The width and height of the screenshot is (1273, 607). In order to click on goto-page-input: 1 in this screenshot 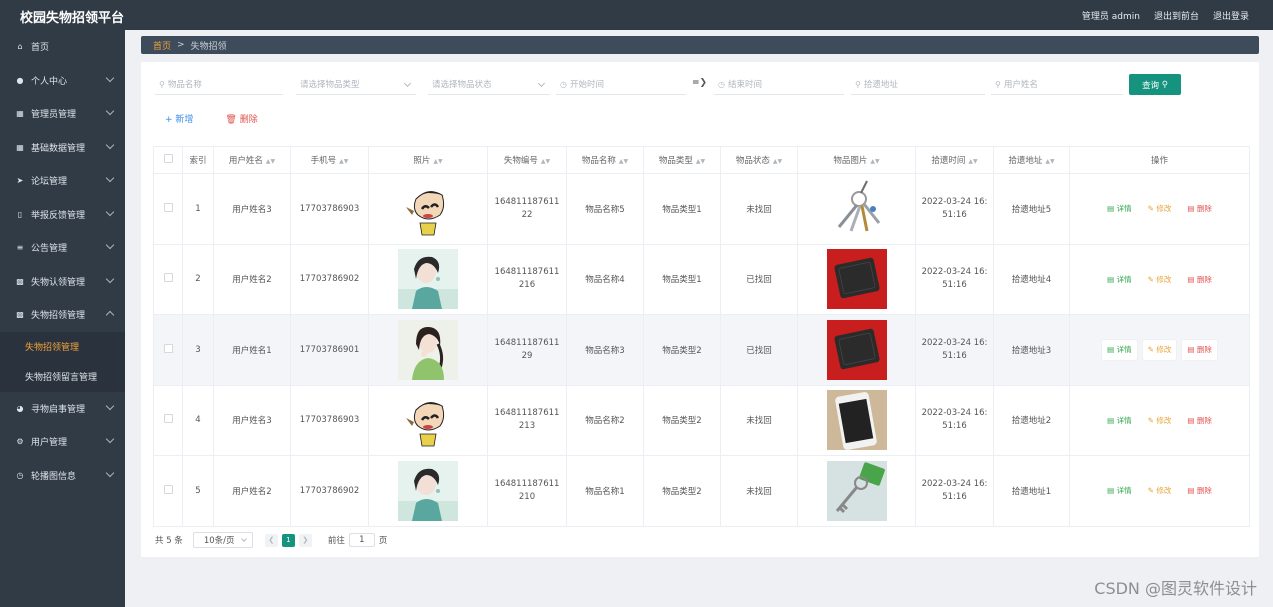, I will do `click(361, 540)`.